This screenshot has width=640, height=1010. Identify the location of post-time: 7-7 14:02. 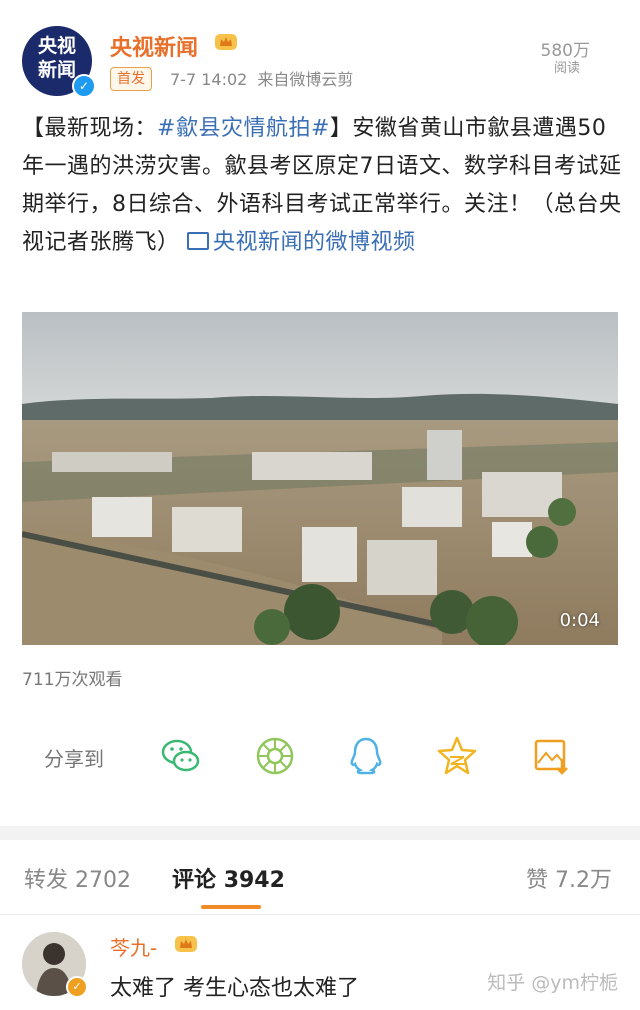
(209, 79).